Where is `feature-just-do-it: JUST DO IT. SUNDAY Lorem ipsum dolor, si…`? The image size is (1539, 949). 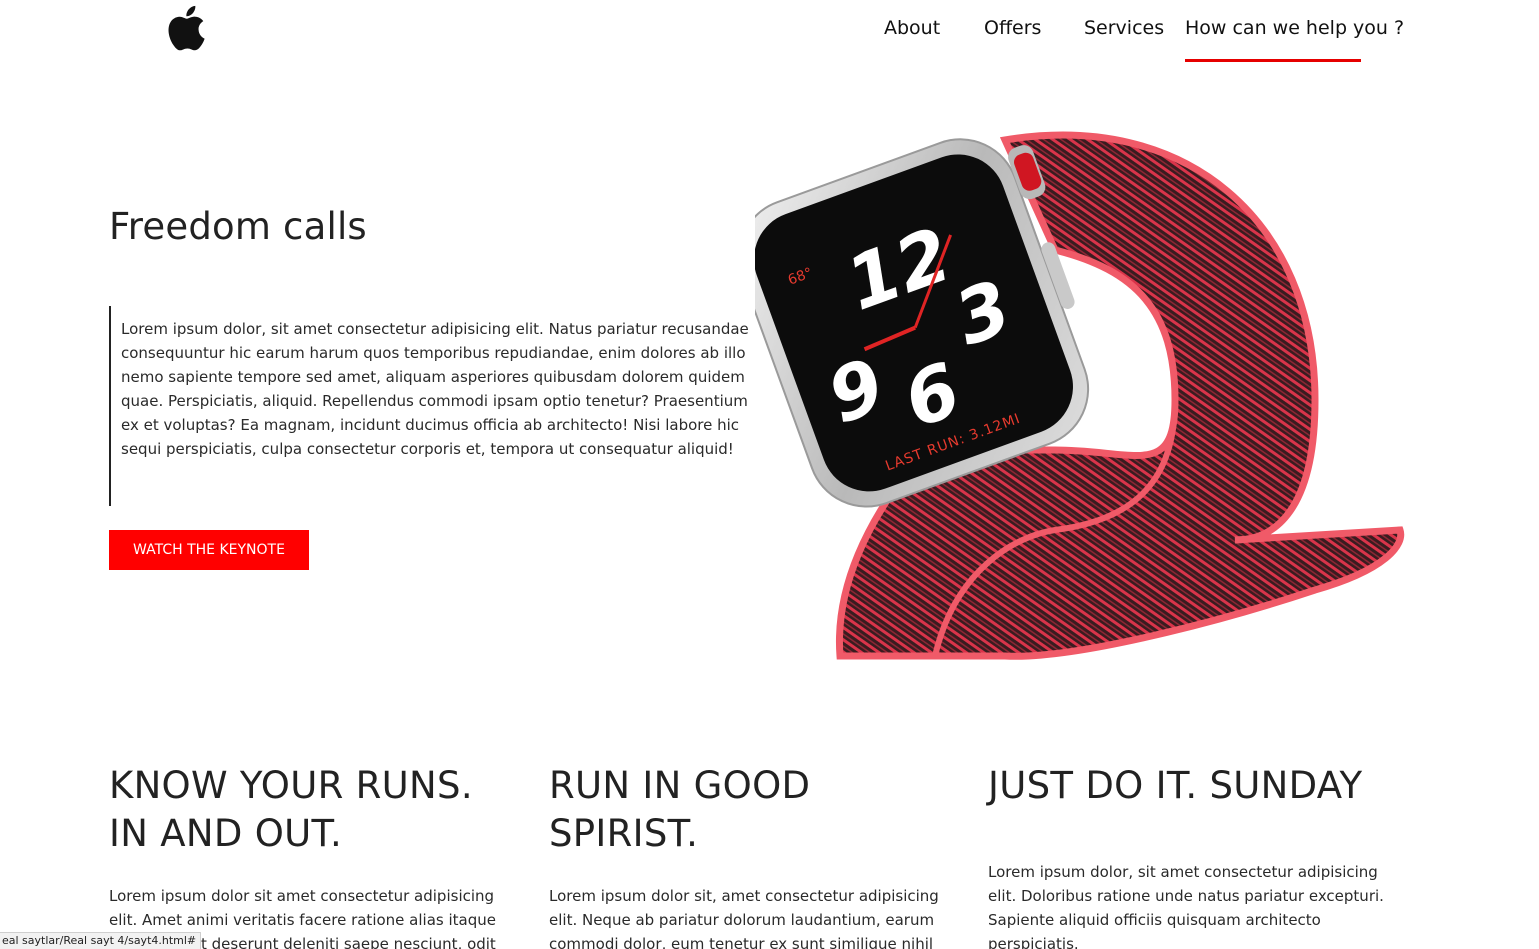 feature-just-do-it: JUST DO IT. SUNDAY Lorem ipsum dolor, si… is located at coordinates (1193, 855).